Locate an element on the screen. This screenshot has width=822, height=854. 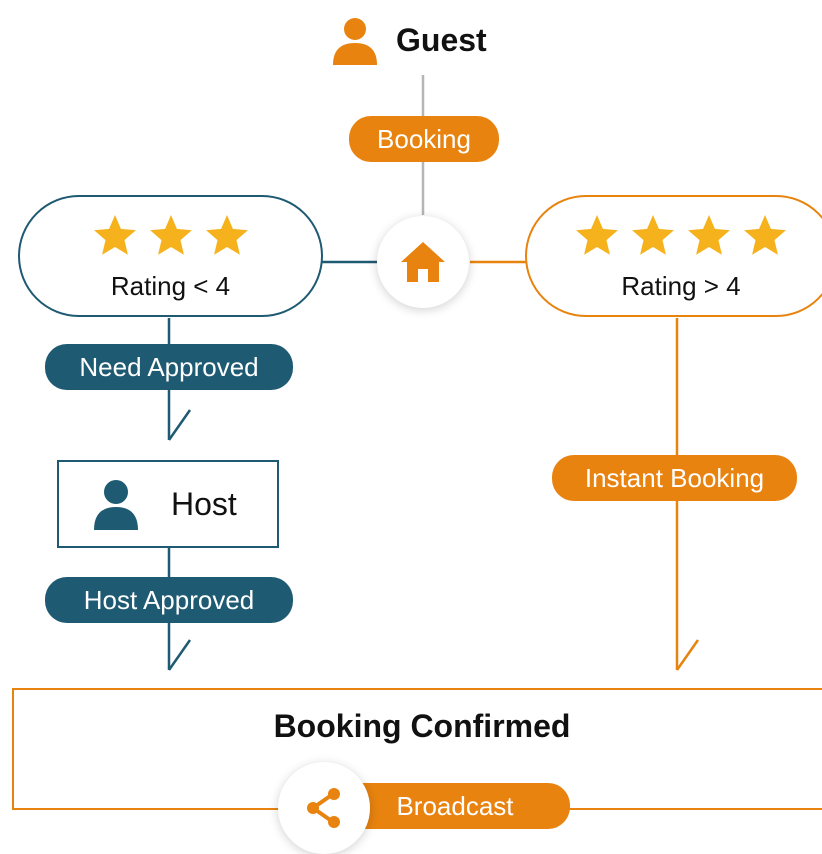
guest-label: Guest is located at coordinates (441, 39).